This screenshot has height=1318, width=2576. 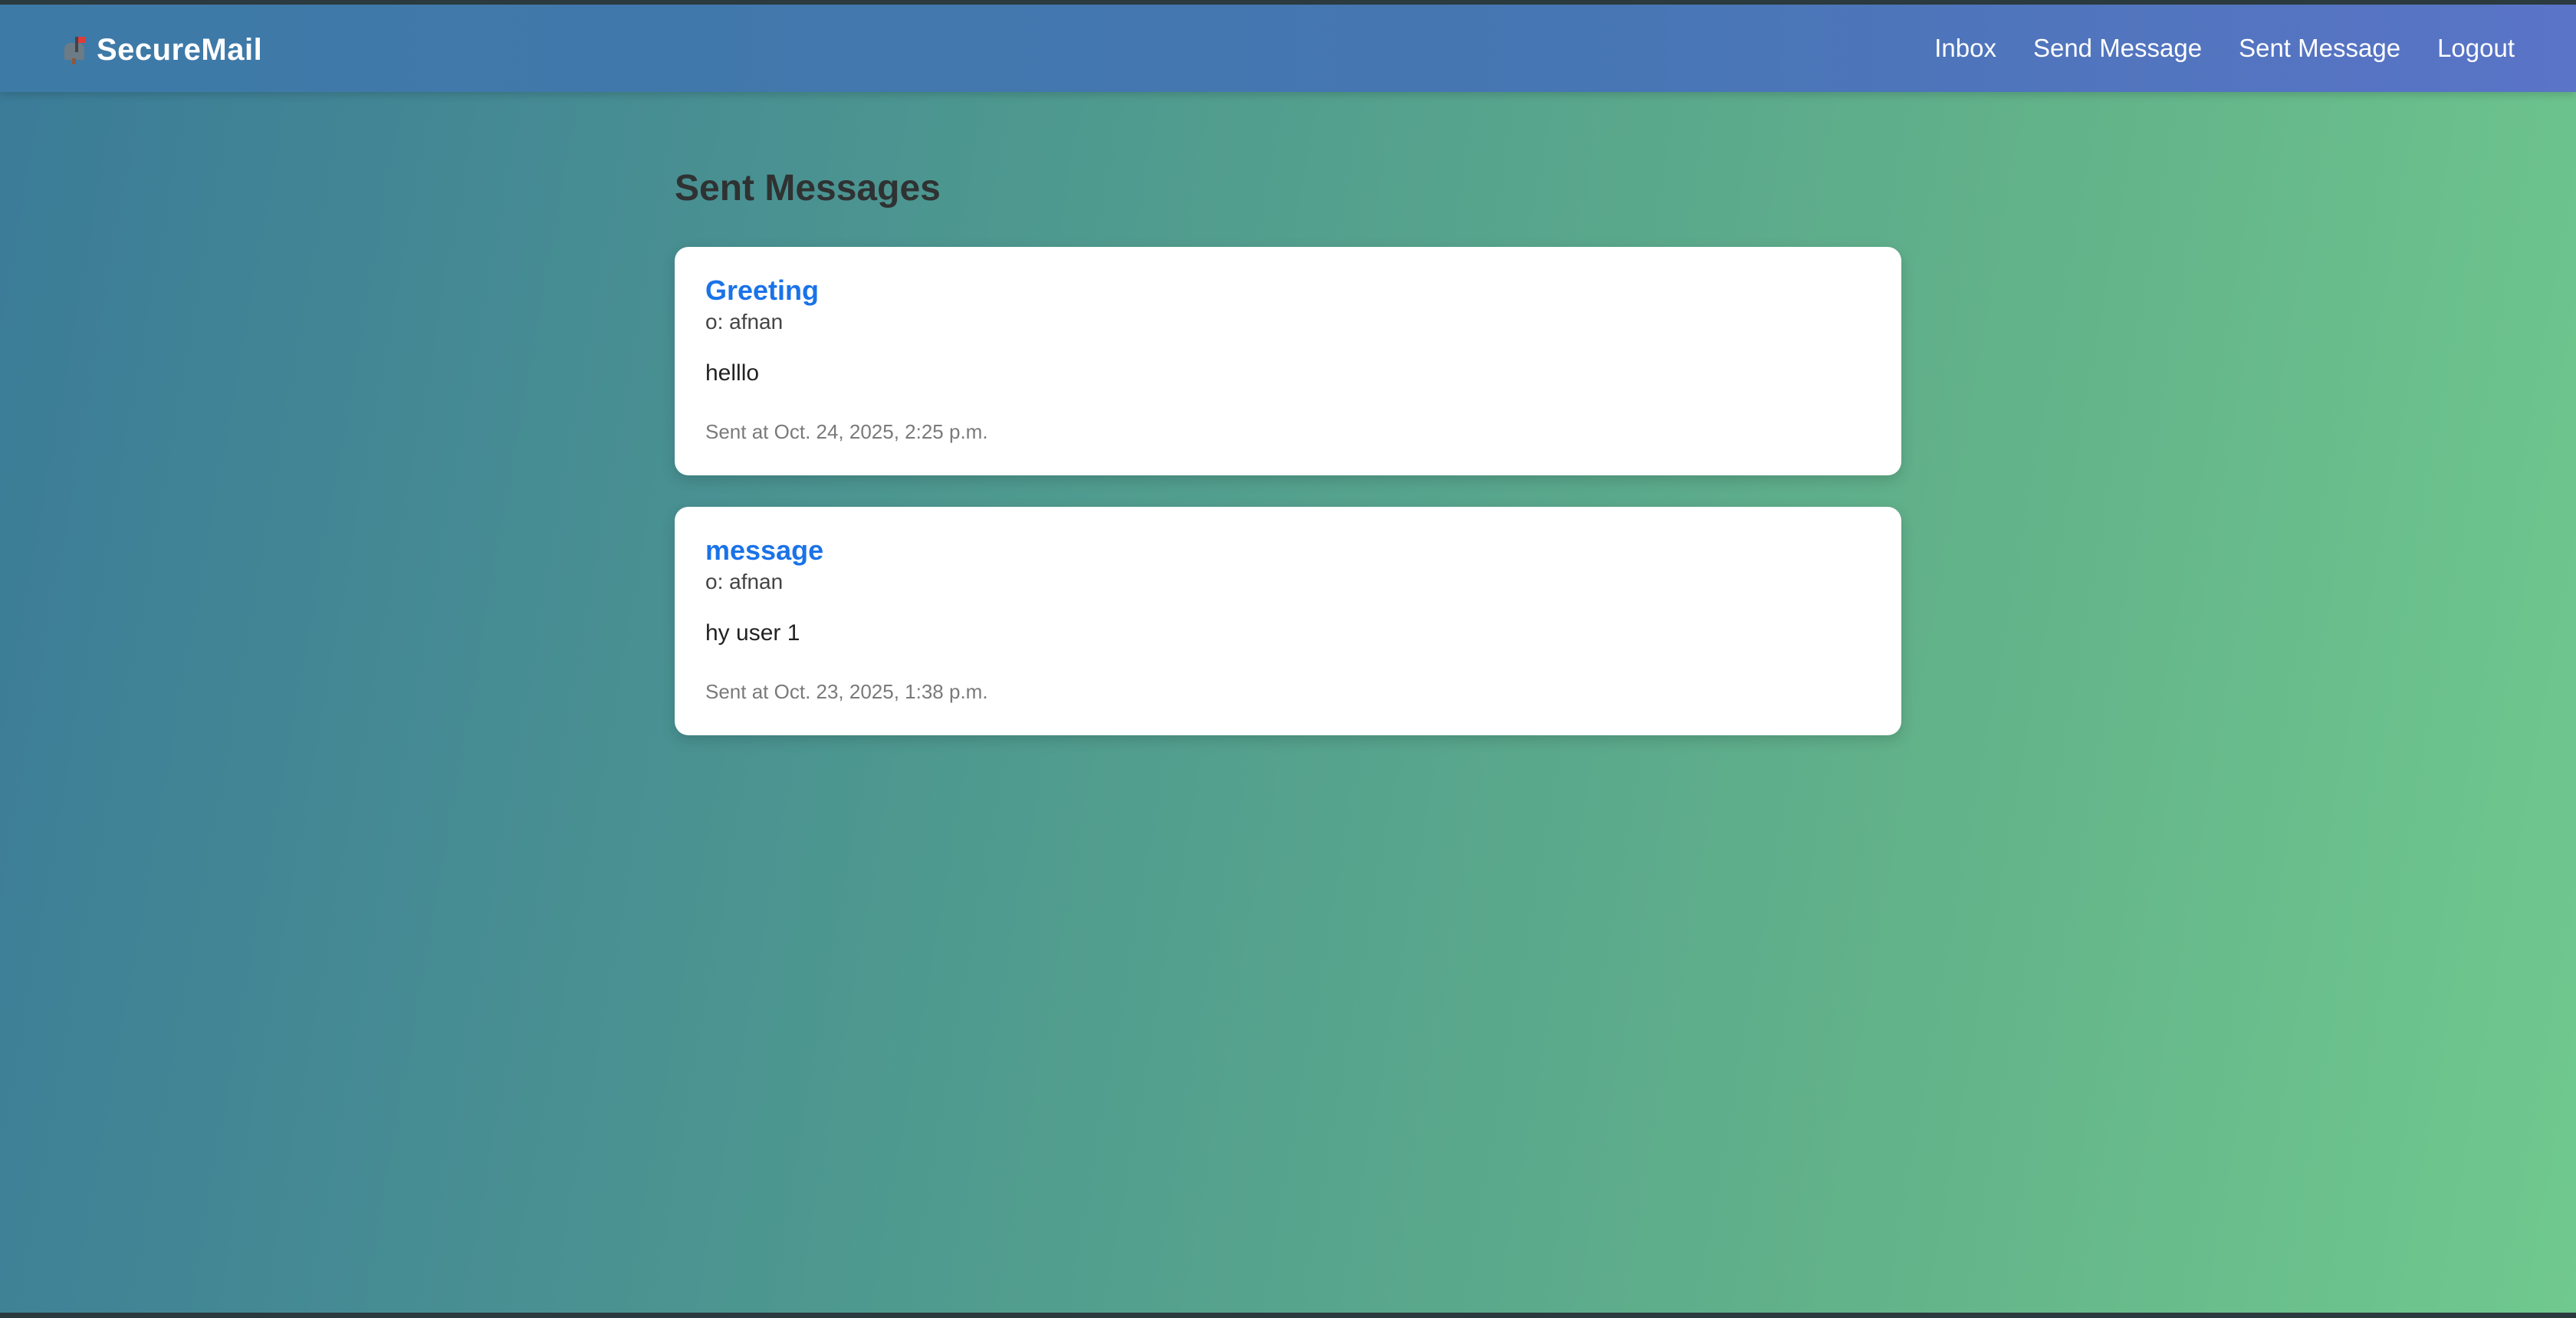 I want to click on page-title: Sent Messages, so click(x=808, y=188).